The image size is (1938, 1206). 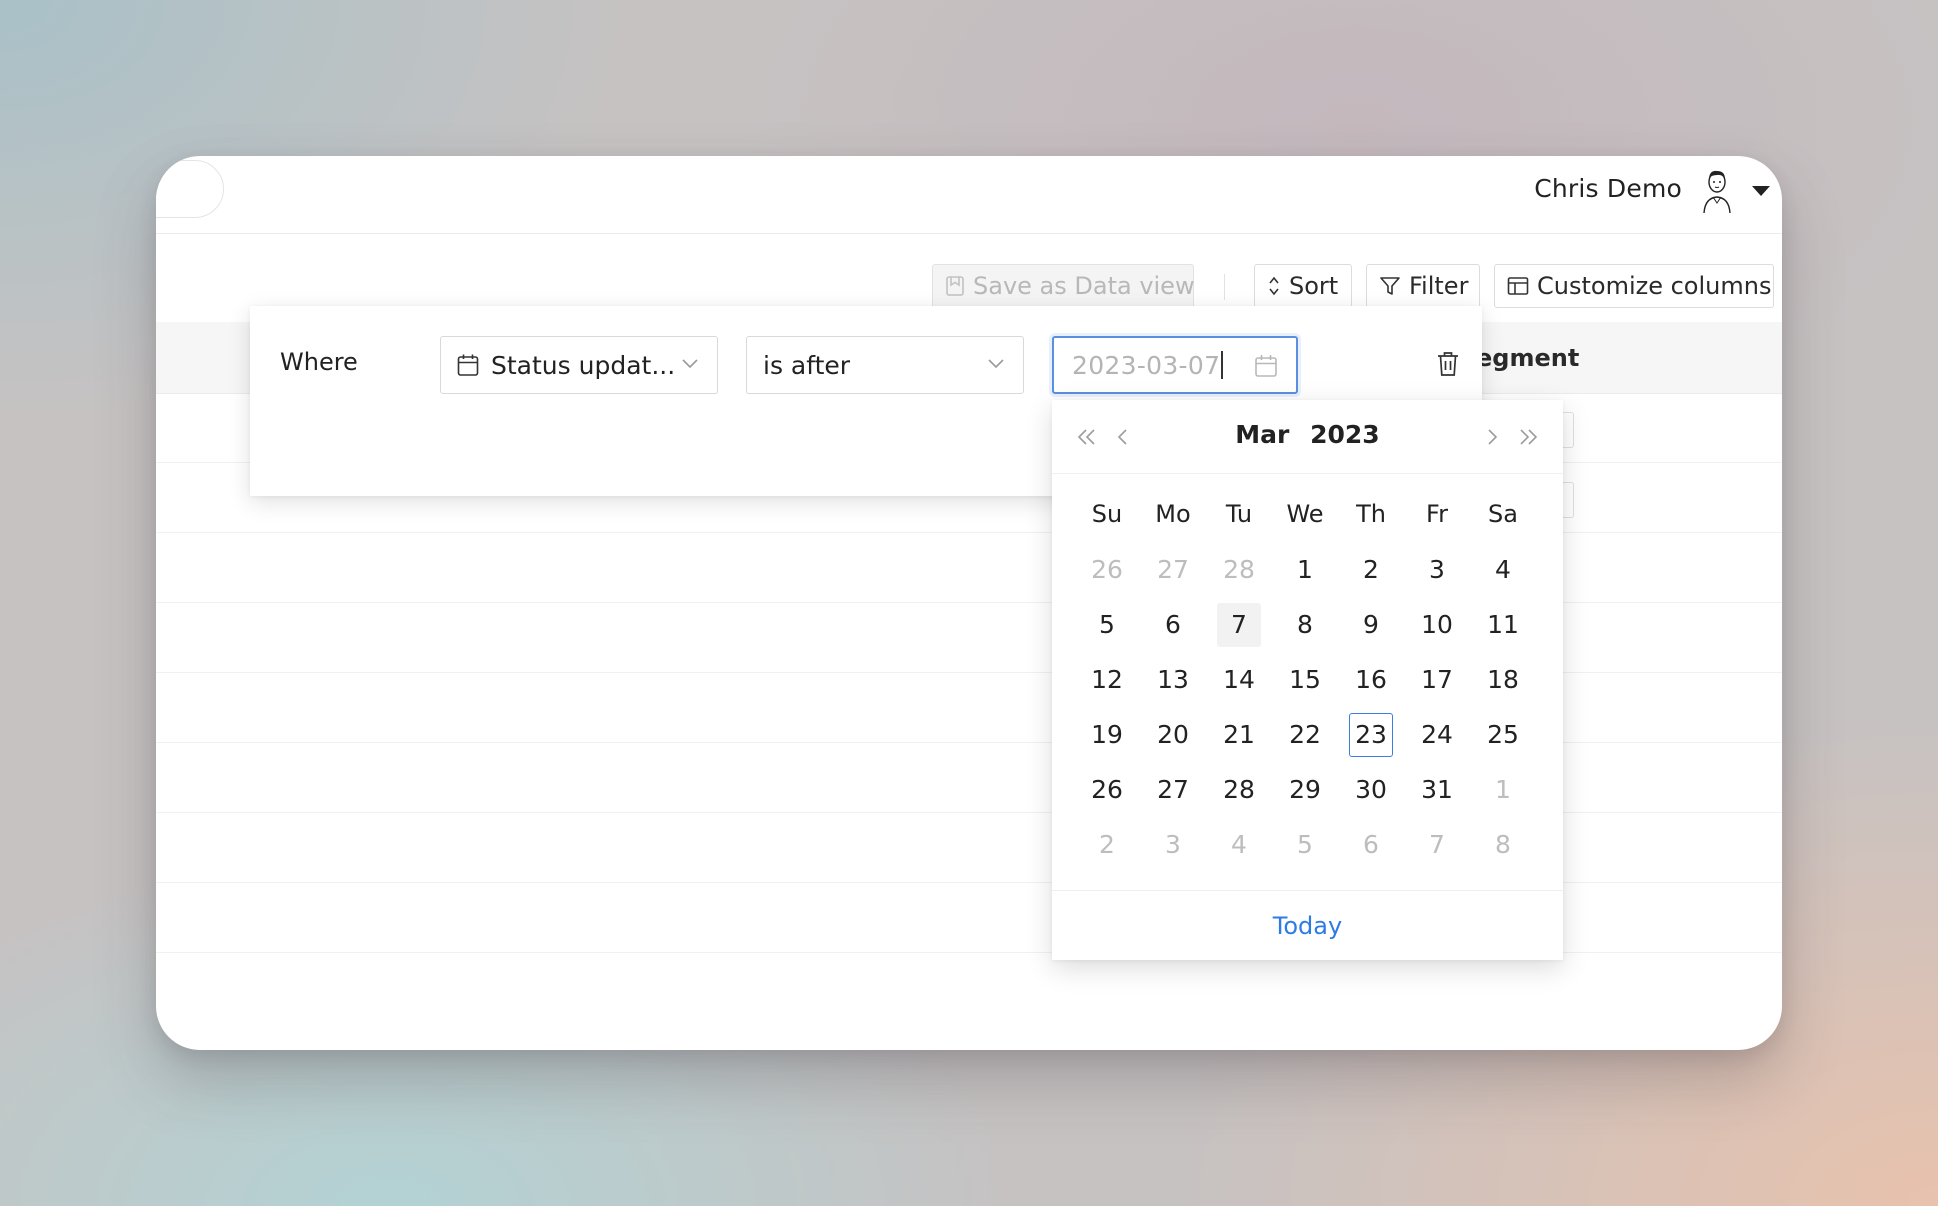 What do you see at coordinates (969, 195) in the screenshot?
I see `top-bar: Chris Demo` at bounding box center [969, 195].